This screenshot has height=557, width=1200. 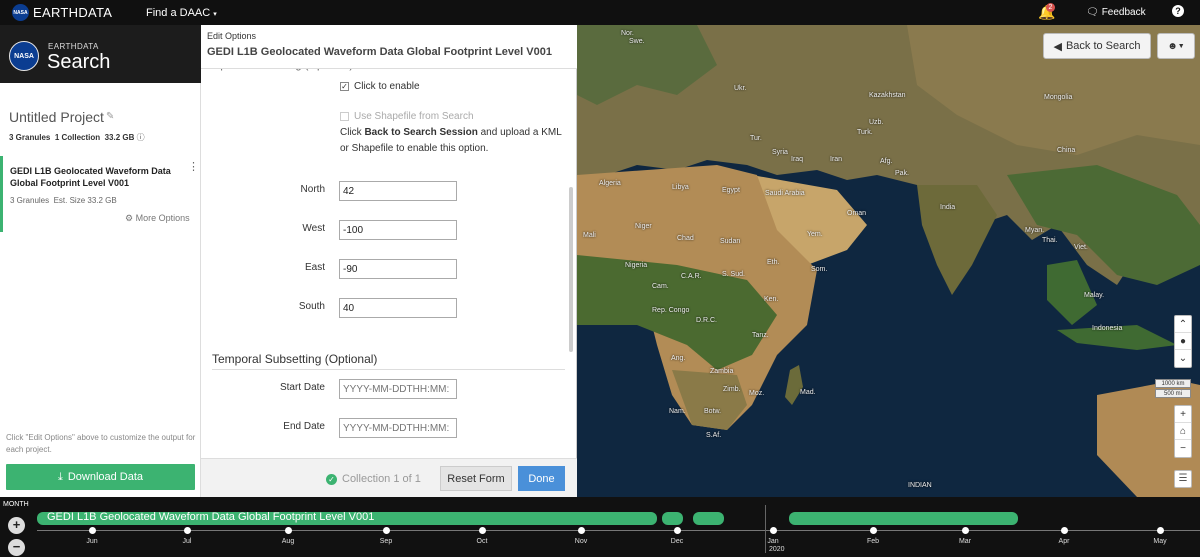 I want to click on home-icon: ⌂, so click(x=1183, y=431).